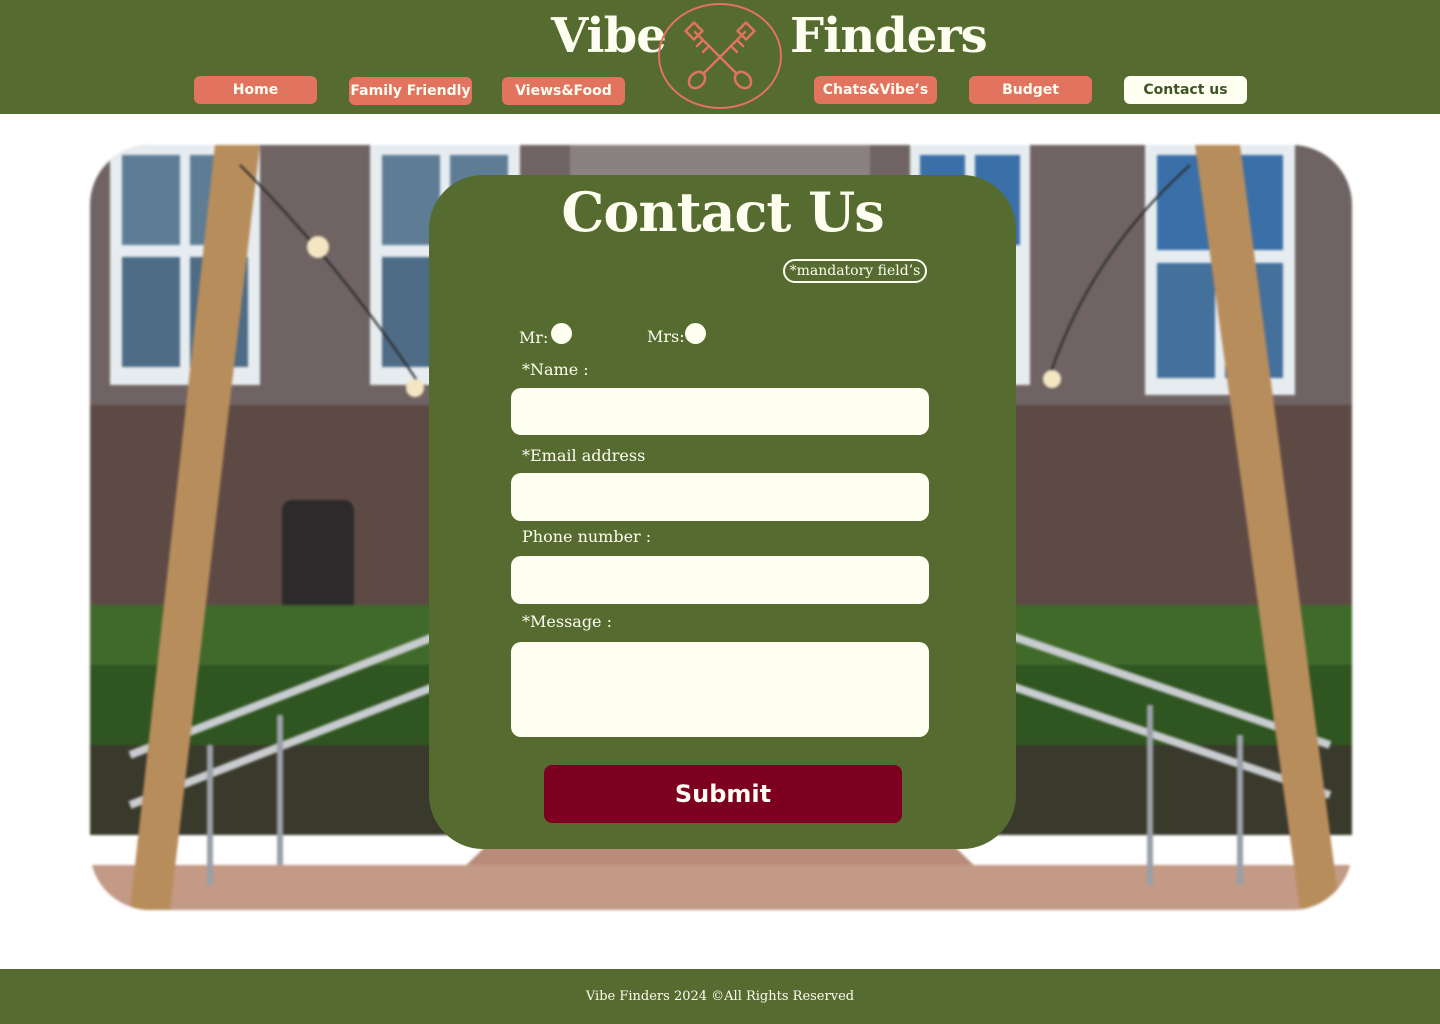  I want to click on site-footer: Vibe Finders 2024 ©All Rights Reserved, so click(720, 996).